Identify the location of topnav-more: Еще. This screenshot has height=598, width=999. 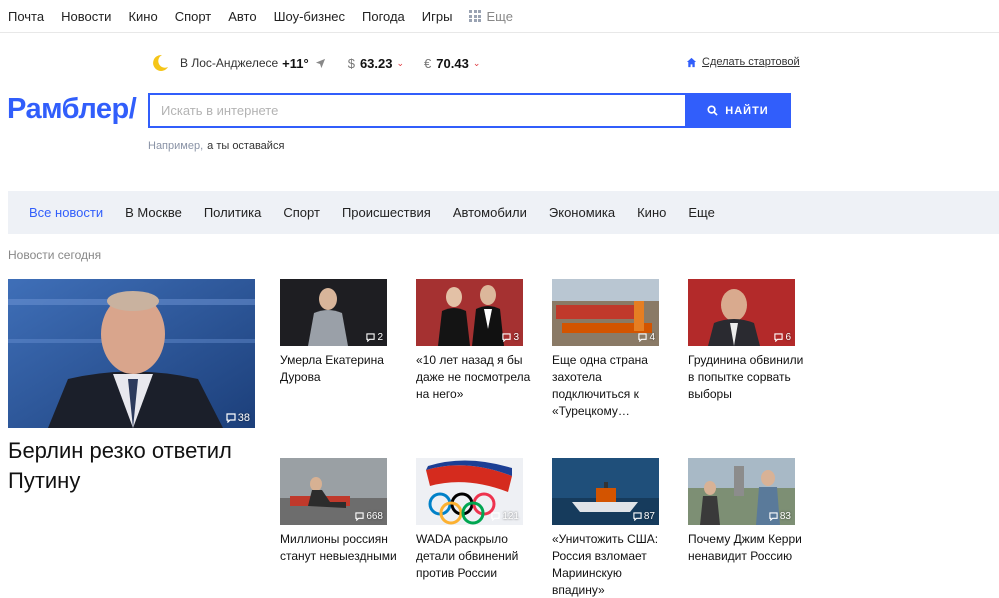
(491, 16).